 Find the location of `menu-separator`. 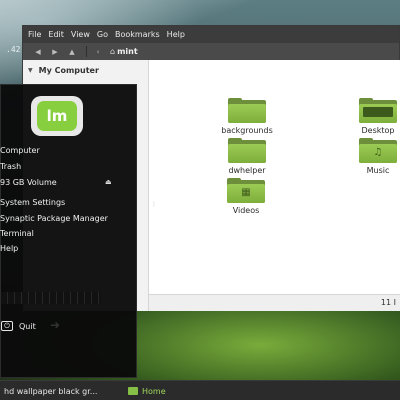

menu-separator is located at coordinates (51, 298).